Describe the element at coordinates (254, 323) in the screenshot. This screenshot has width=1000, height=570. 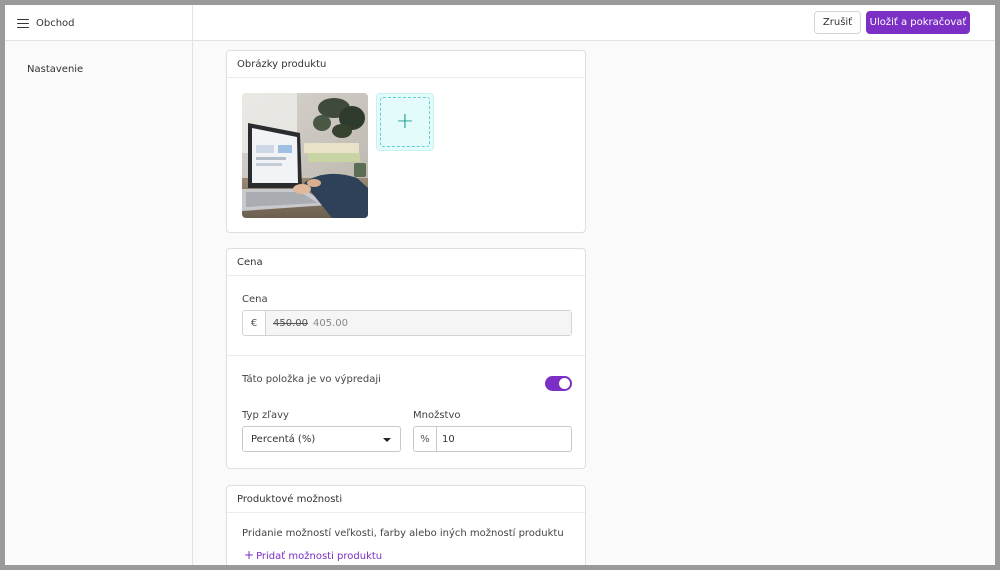
I see `euro-icon: €` at that location.